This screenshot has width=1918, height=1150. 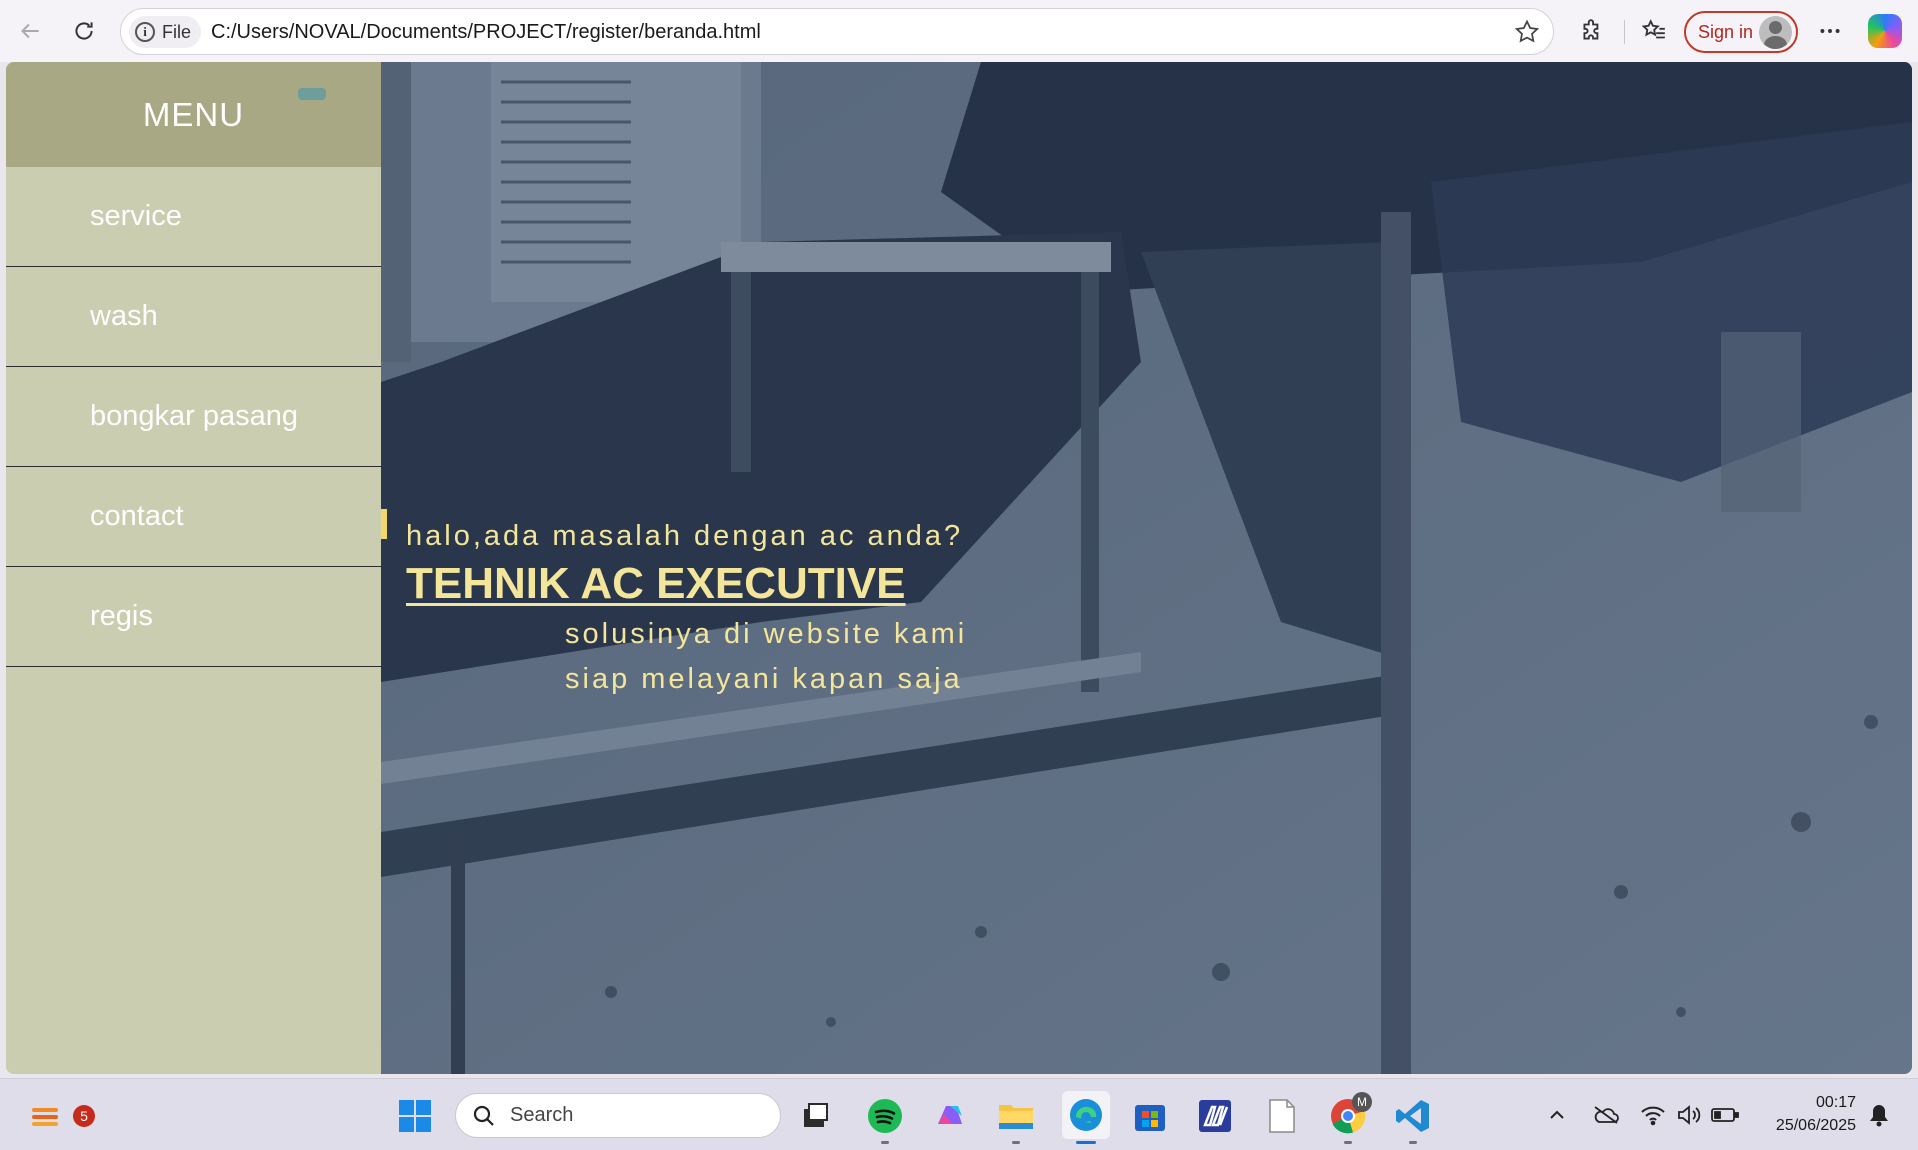 I want to click on notification-bell-icon, so click(x=1879, y=1115).